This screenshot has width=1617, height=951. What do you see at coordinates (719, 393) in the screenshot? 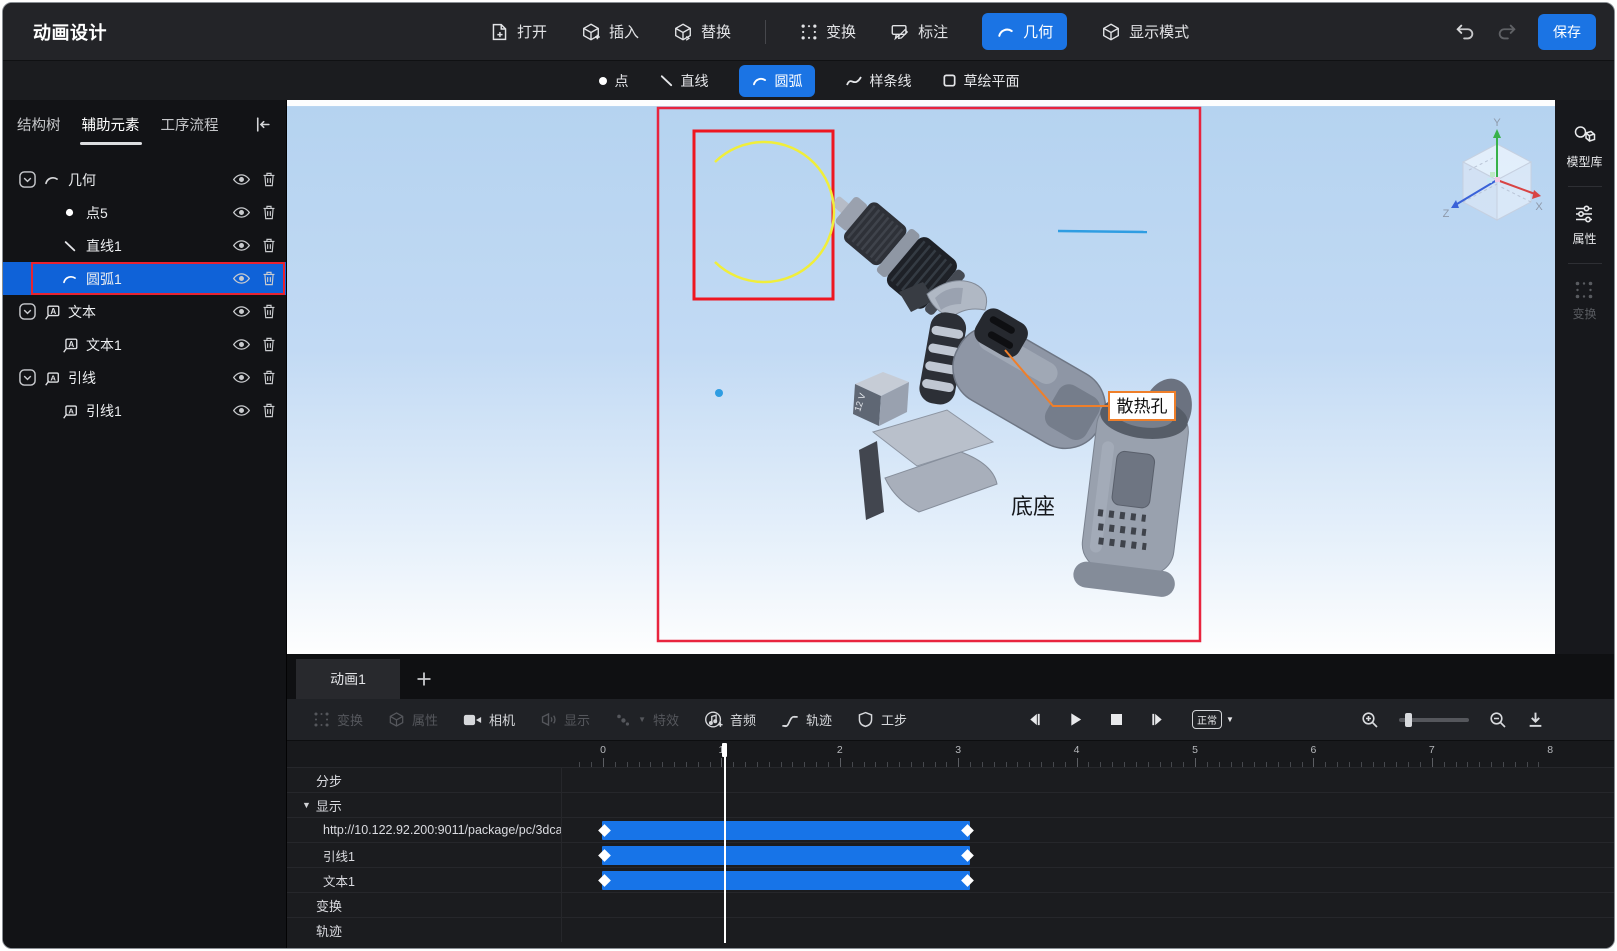
I see `point-entity` at bounding box center [719, 393].